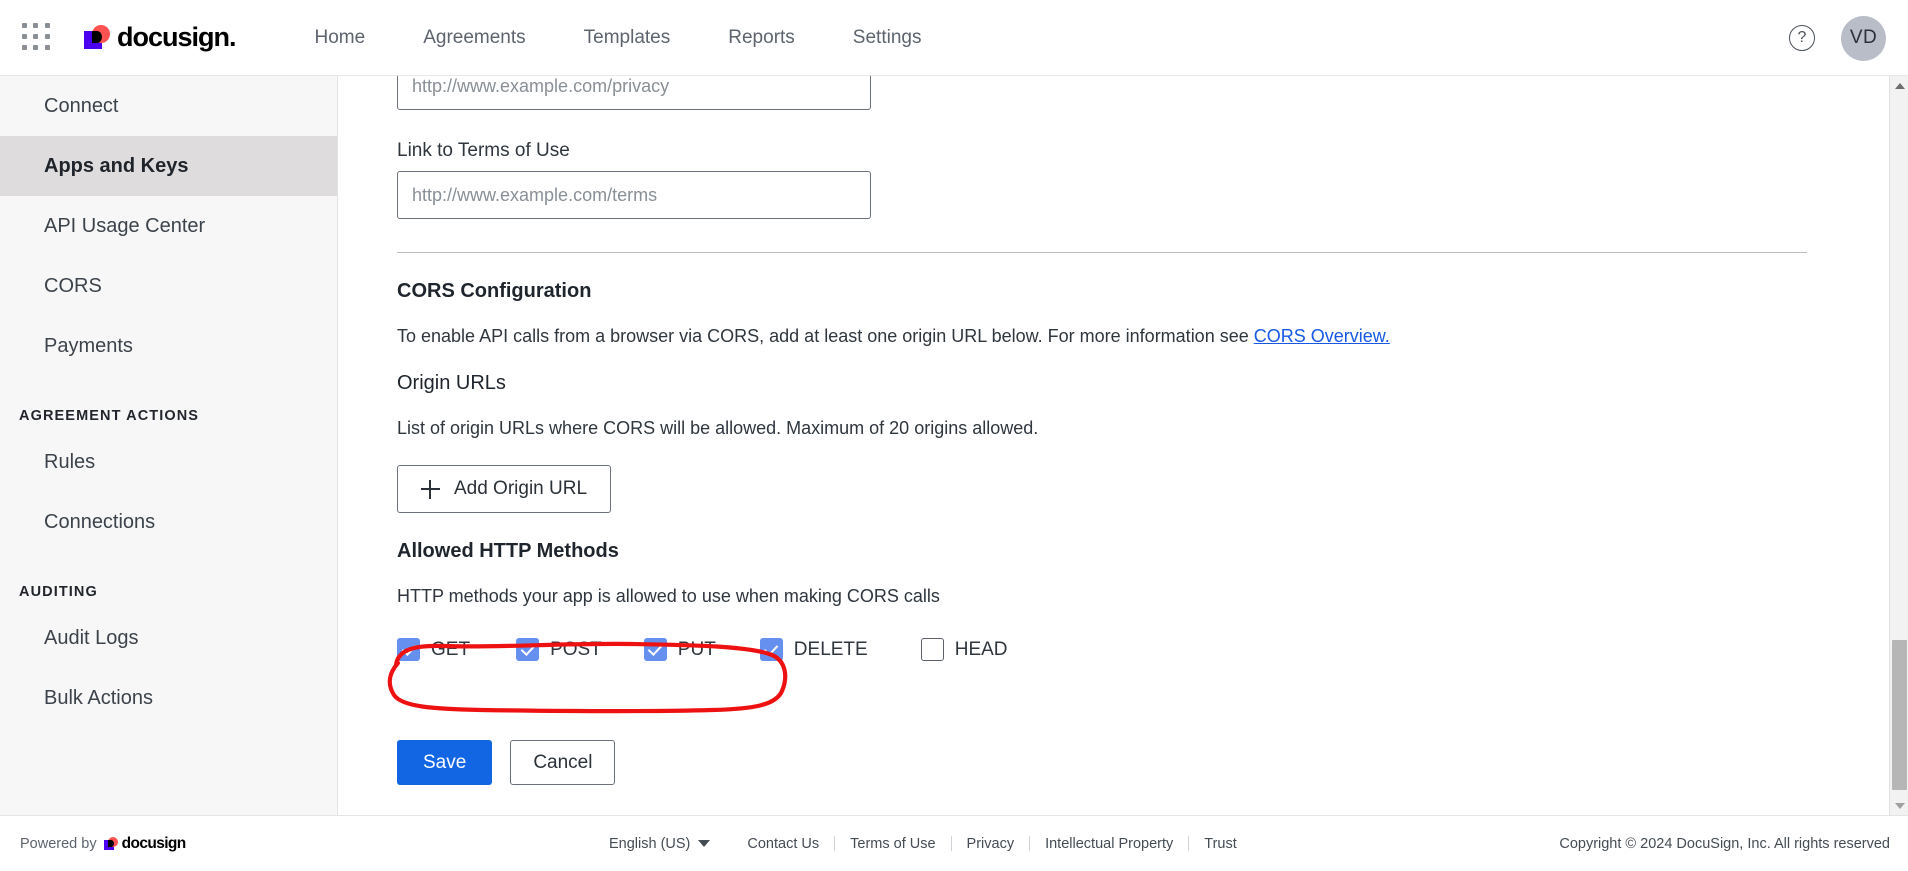  I want to click on footer-link-trust: Trust, so click(1220, 844).